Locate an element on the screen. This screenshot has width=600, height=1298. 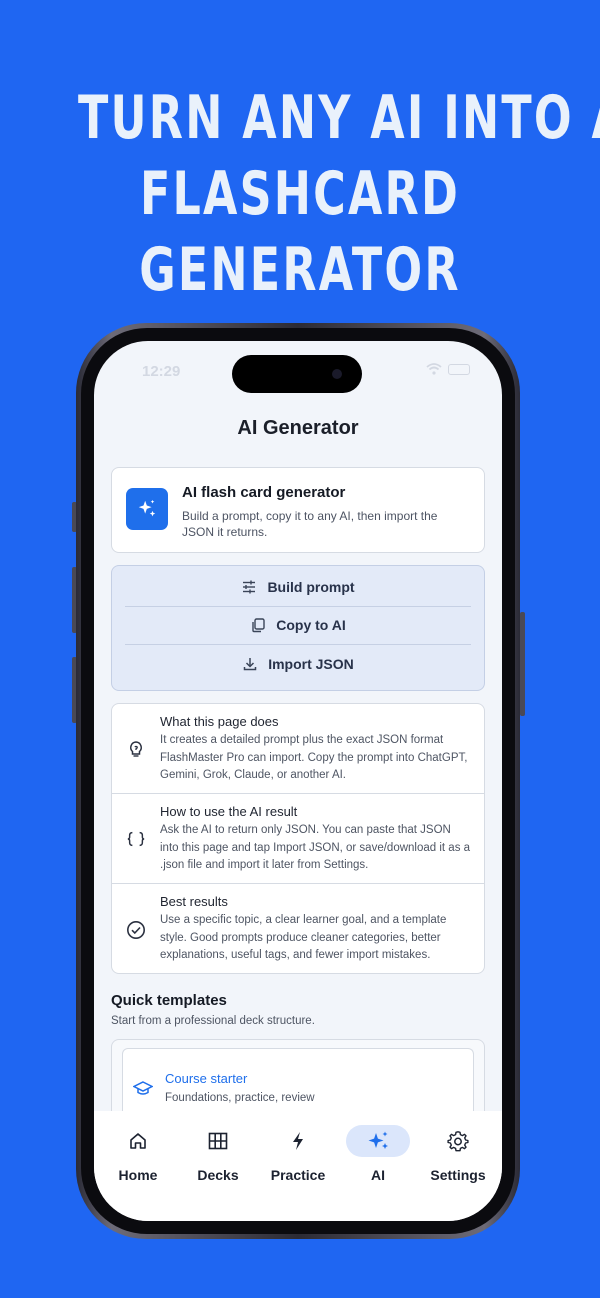
battery-icon is located at coordinates (459, 369).